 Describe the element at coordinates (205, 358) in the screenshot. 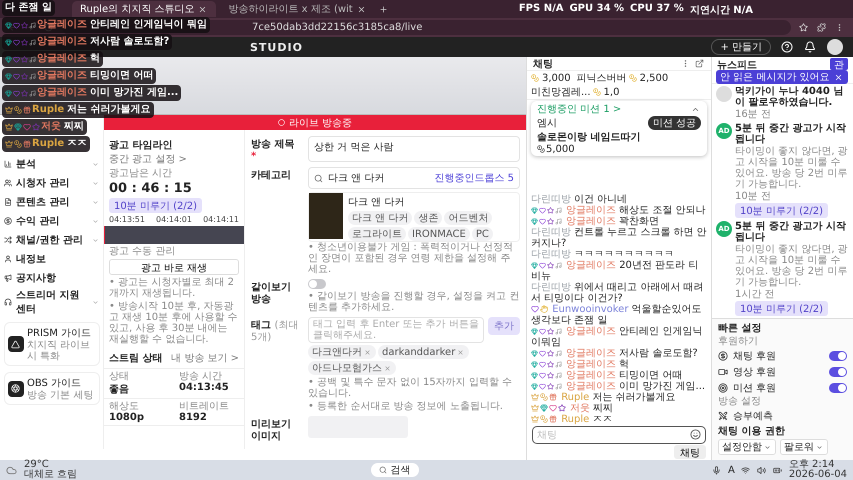

I see `my-stream-link: 내 방송 보기 >` at that location.